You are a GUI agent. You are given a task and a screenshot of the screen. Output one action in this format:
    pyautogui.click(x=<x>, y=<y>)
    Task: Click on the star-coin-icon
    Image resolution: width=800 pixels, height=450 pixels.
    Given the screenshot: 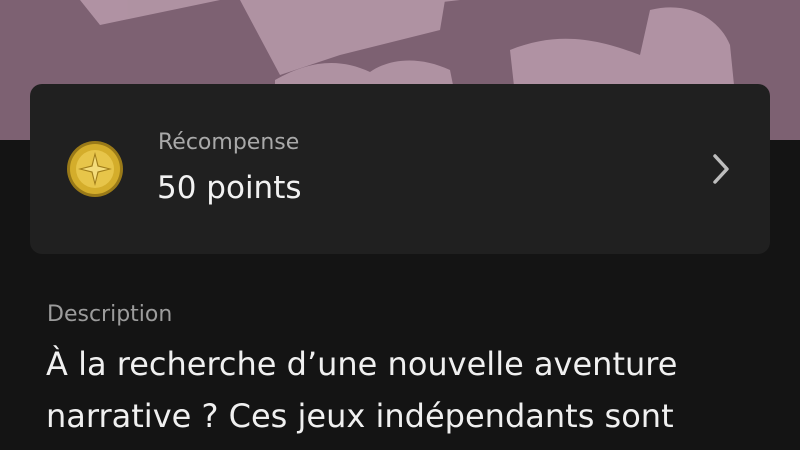 What is the action you would take?
    pyautogui.click(x=95, y=169)
    